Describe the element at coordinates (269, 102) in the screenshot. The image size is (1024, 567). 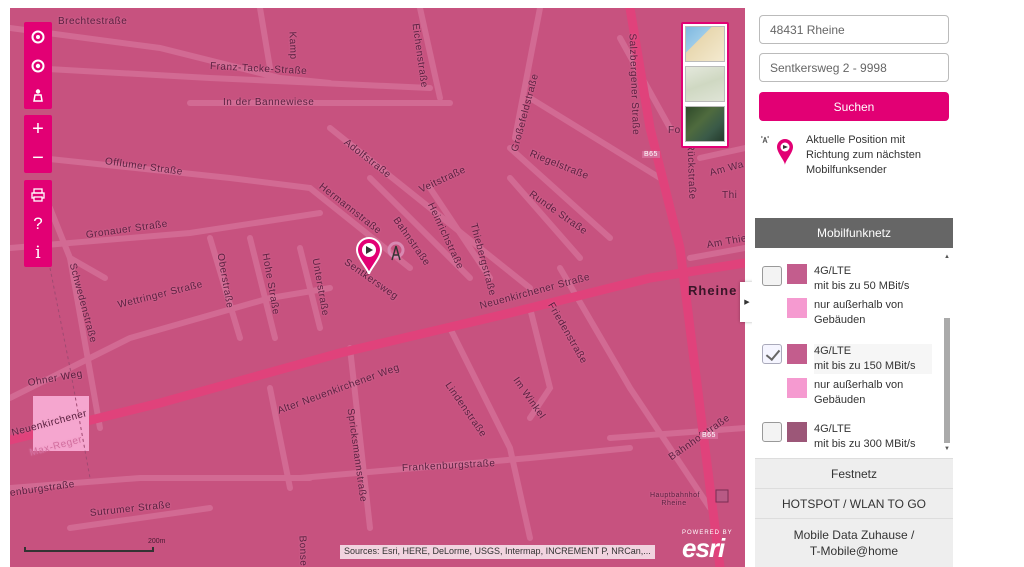
I see `street-label: In der Bannewiese` at that location.